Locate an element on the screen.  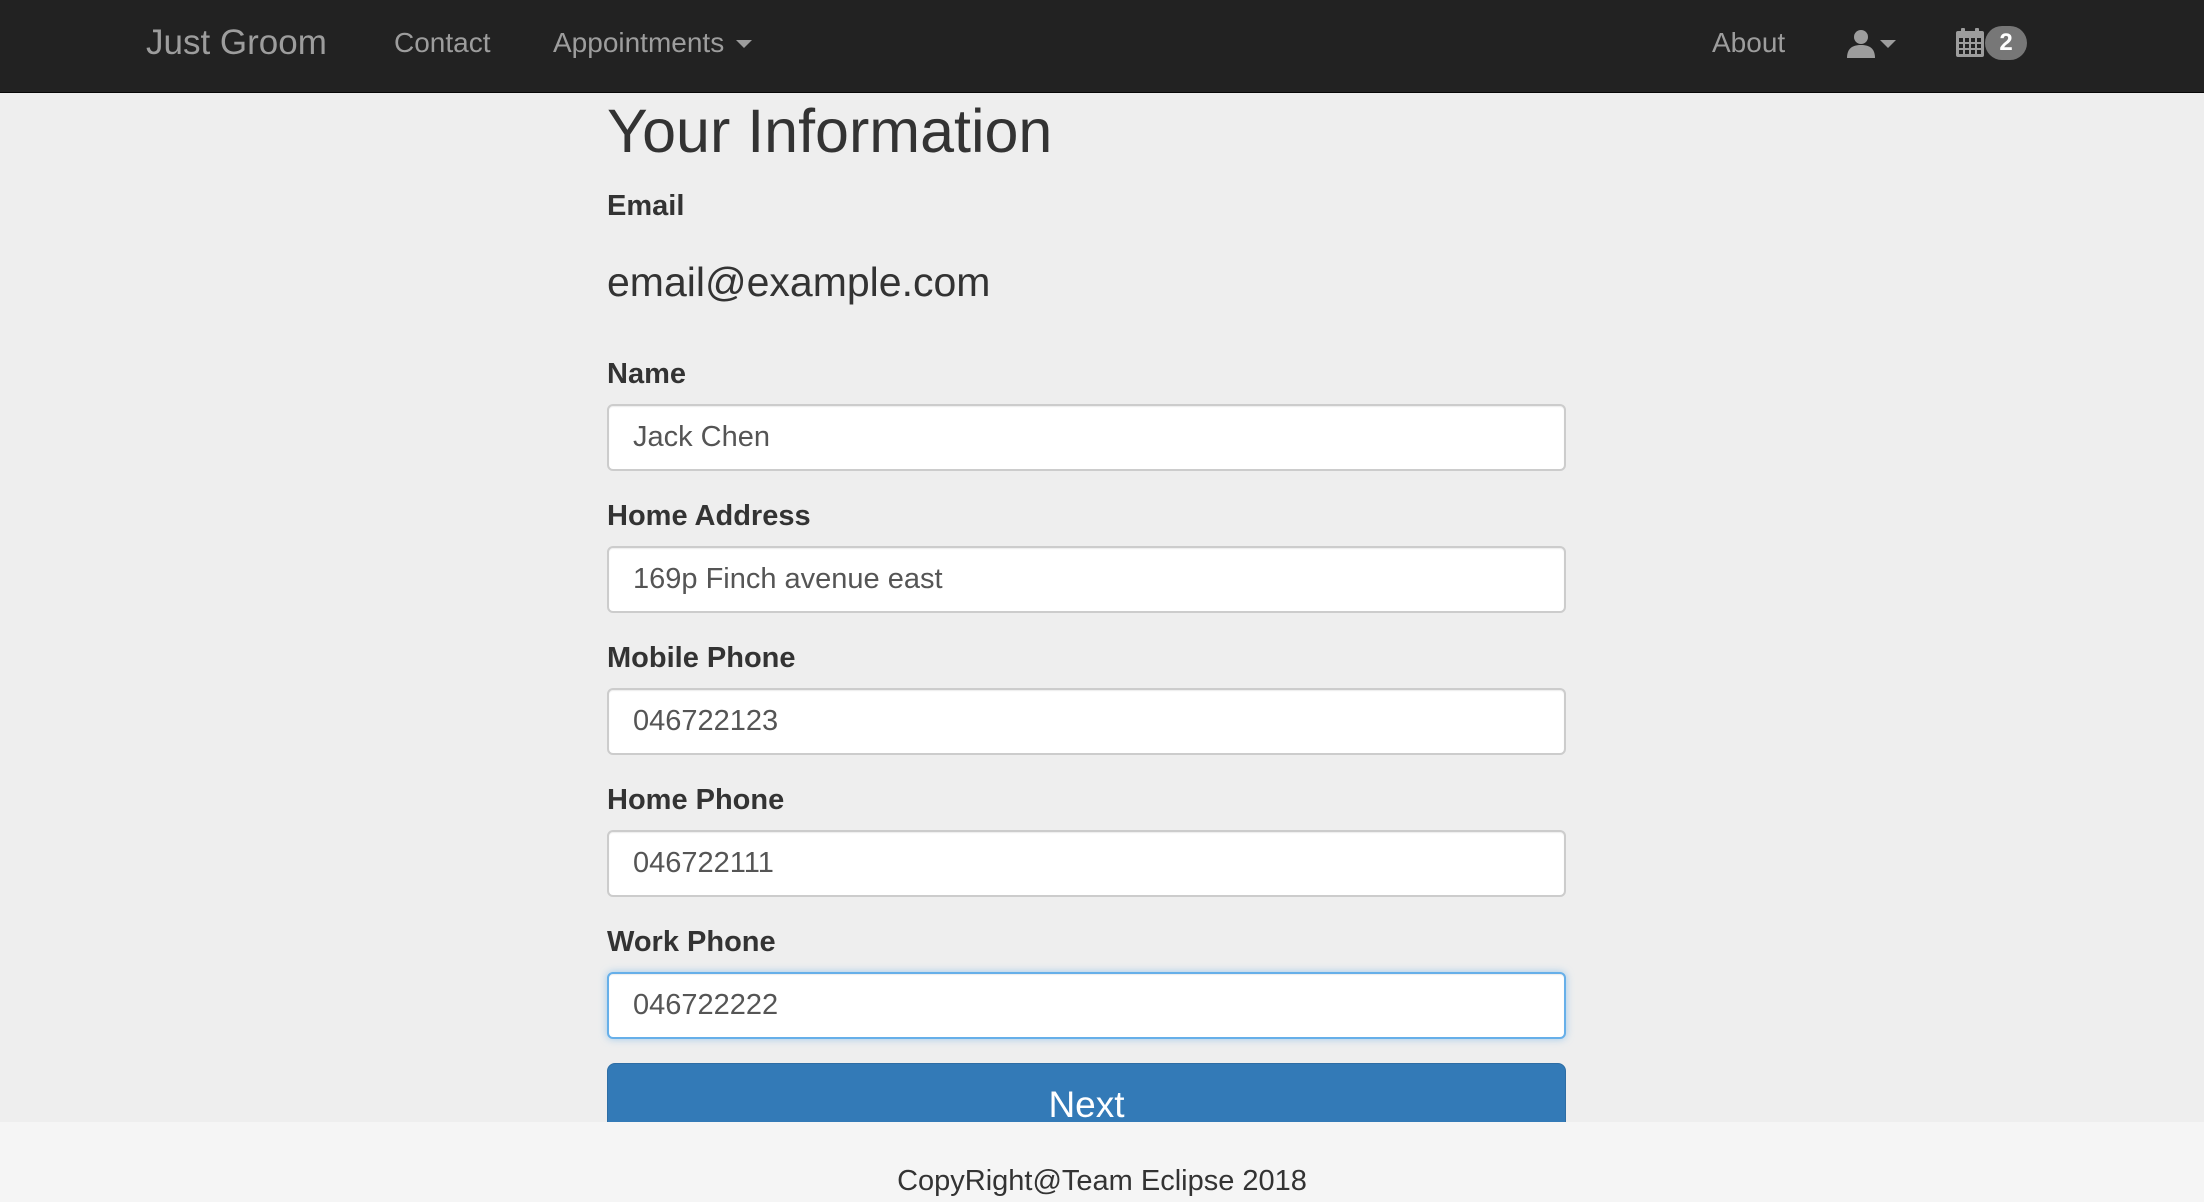
page-title: Your Information is located at coordinates (830, 131).